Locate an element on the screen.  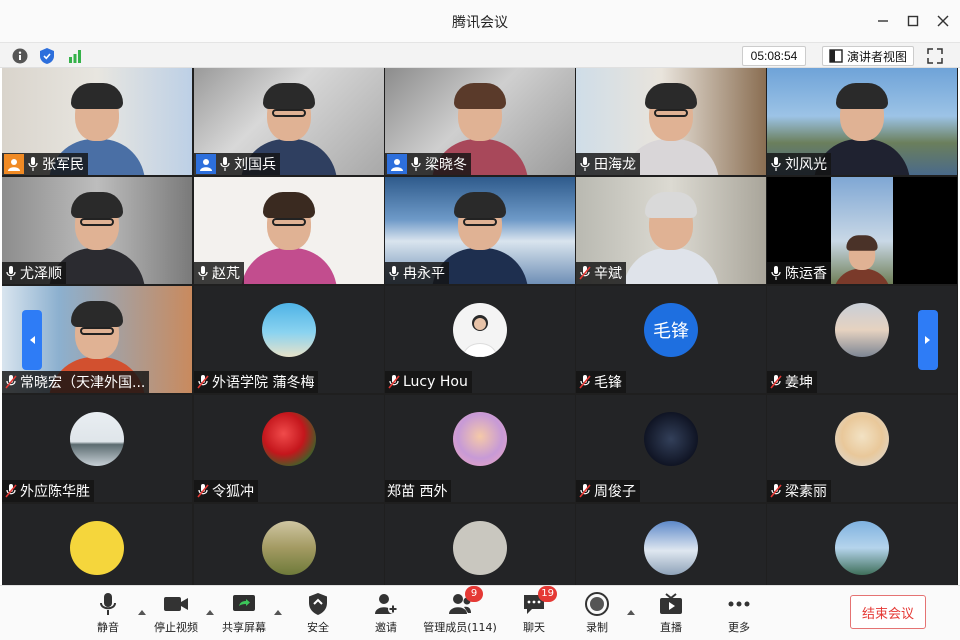
participant-nameplate: 刘国兵 is located at coordinates (237, 164).